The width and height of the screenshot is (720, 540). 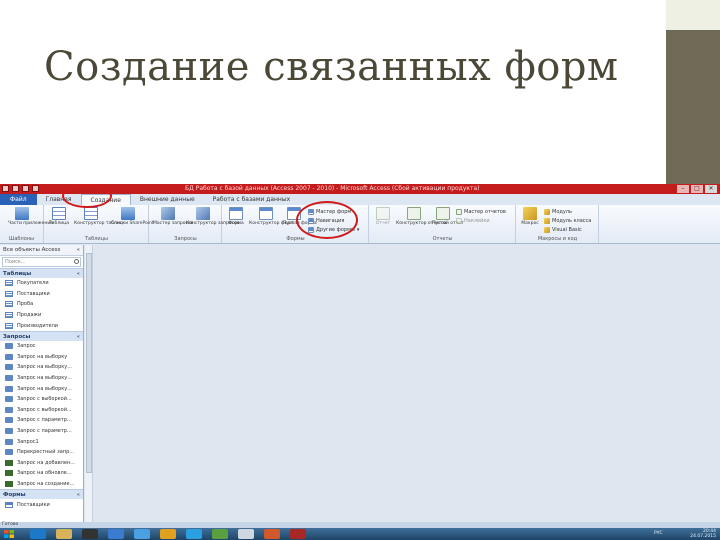 What do you see at coordinates (530, 217) in the screenshot?
I see `macro-button: Макрос` at bounding box center [530, 217].